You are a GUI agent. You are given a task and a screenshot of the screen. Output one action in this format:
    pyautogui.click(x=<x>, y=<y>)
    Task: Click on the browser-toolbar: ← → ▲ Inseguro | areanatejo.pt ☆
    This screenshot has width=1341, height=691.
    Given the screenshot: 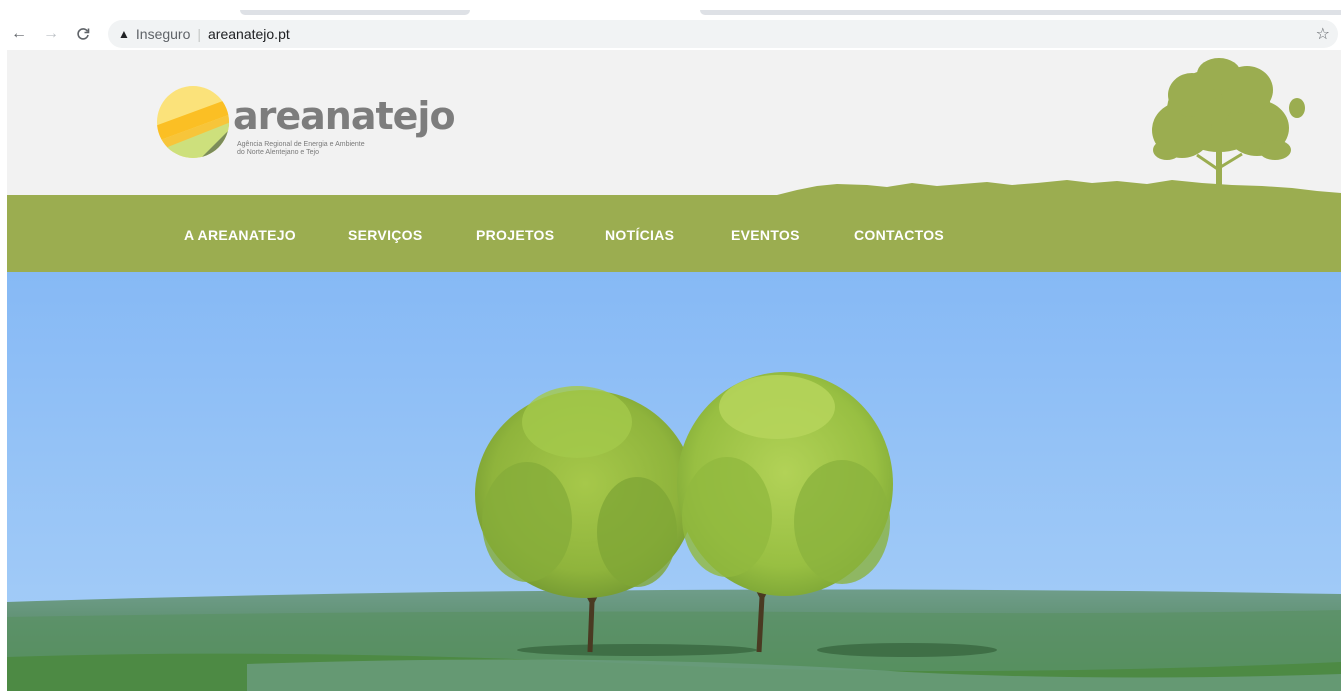 What is the action you would take?
    pyautogui.click(x=670, y=34)
    